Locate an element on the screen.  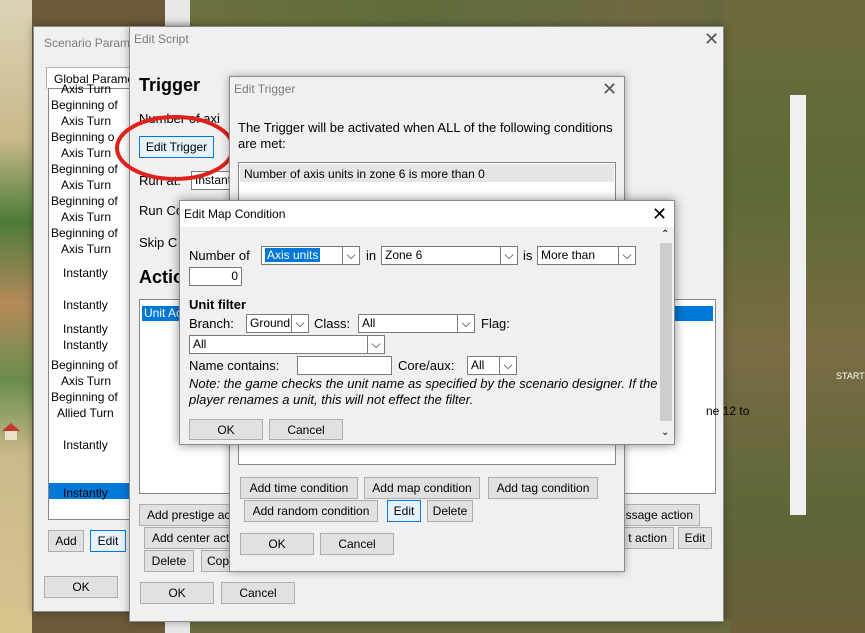
class-value: All is located at coordinates (369, 323).